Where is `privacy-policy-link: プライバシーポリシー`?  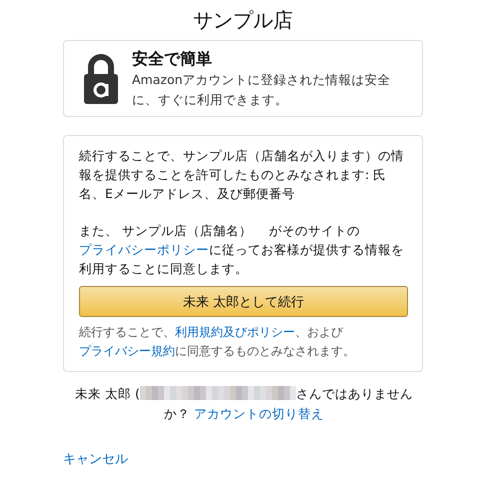
privacy-policy-link: プライバシーポリシー is located at coordinates (144, 249).